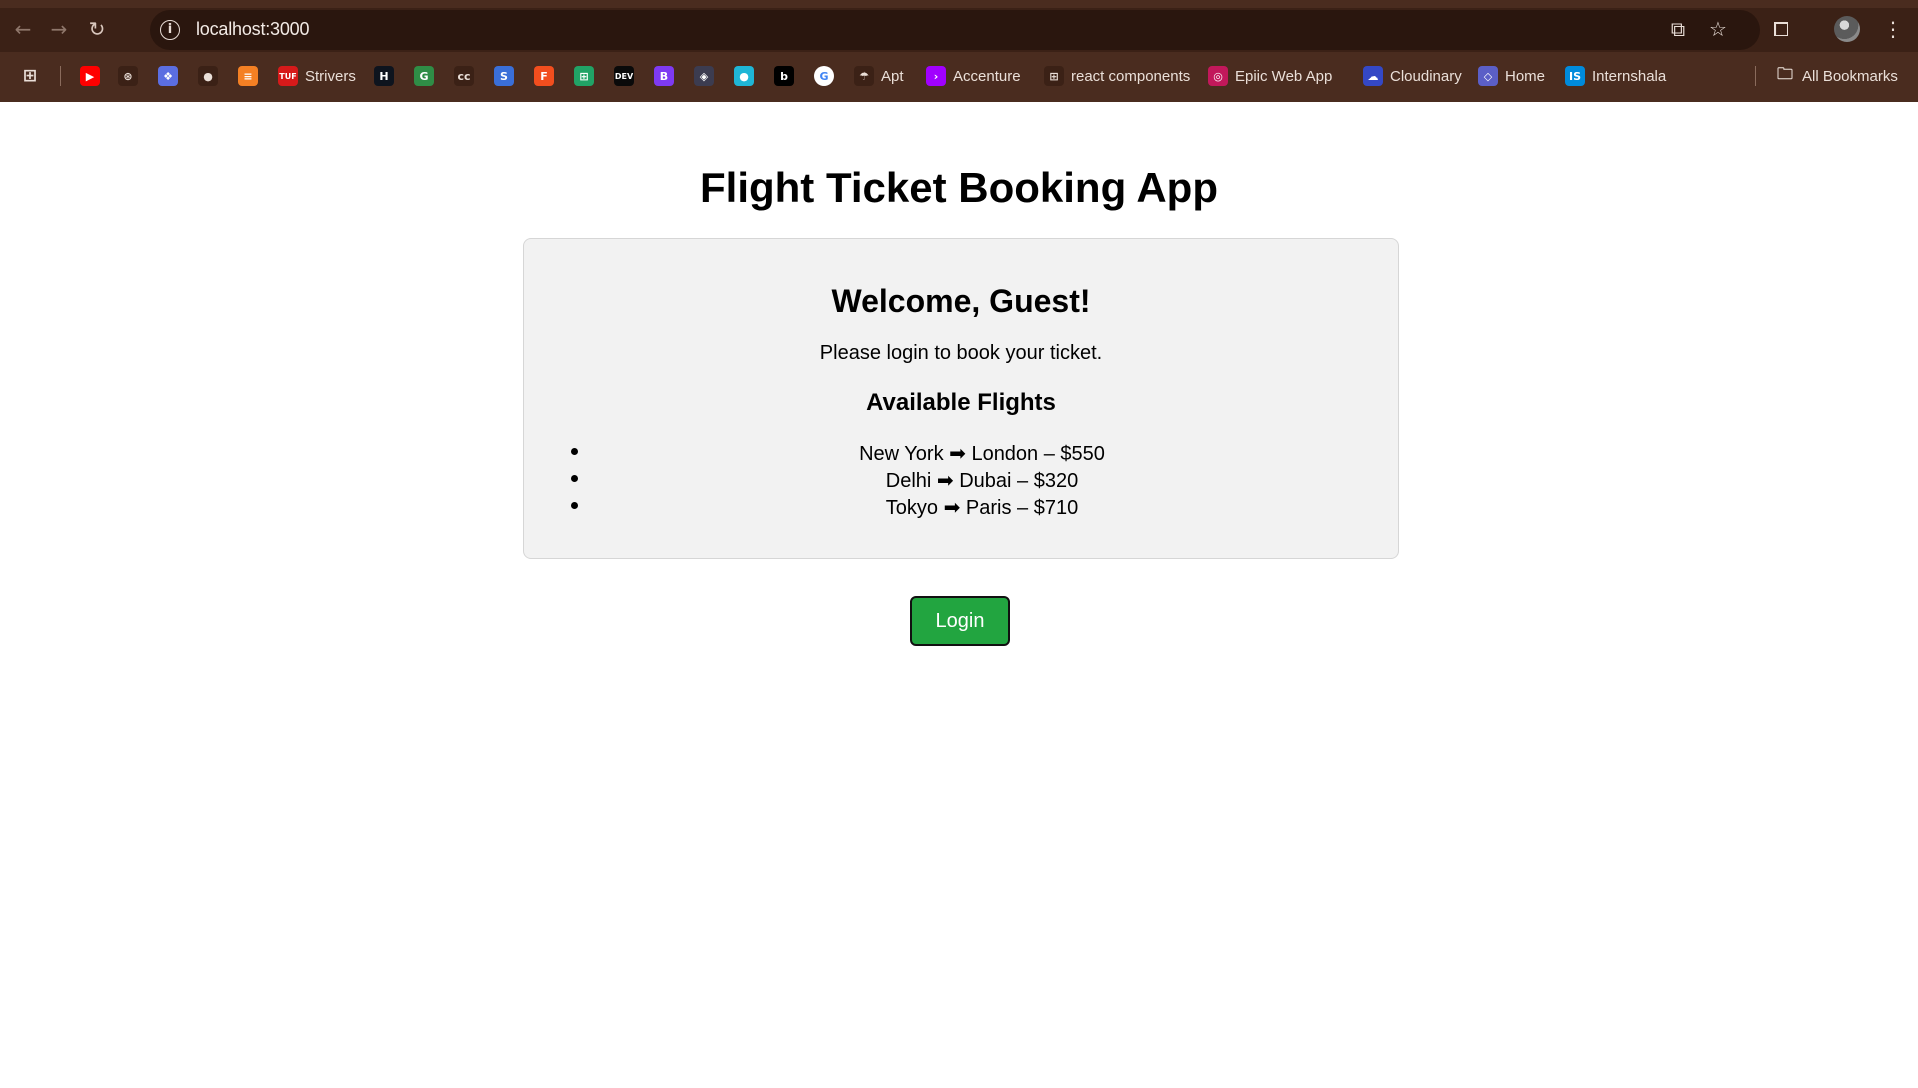  Describe the element at coordinates (982, 508) in the screenshot. I see `flight-text: Tokyo ➡ Paris – $710` at that location.